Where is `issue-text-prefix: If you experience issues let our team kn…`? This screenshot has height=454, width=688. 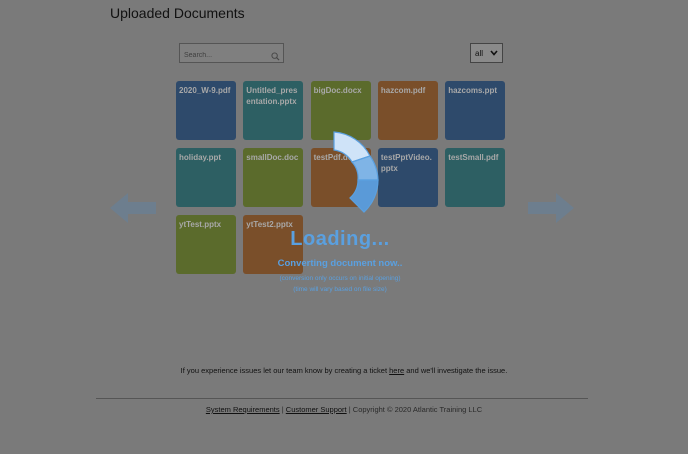 issue-text-prefix: If you experience issues let our team kn… is located at coordinates (284, 370).